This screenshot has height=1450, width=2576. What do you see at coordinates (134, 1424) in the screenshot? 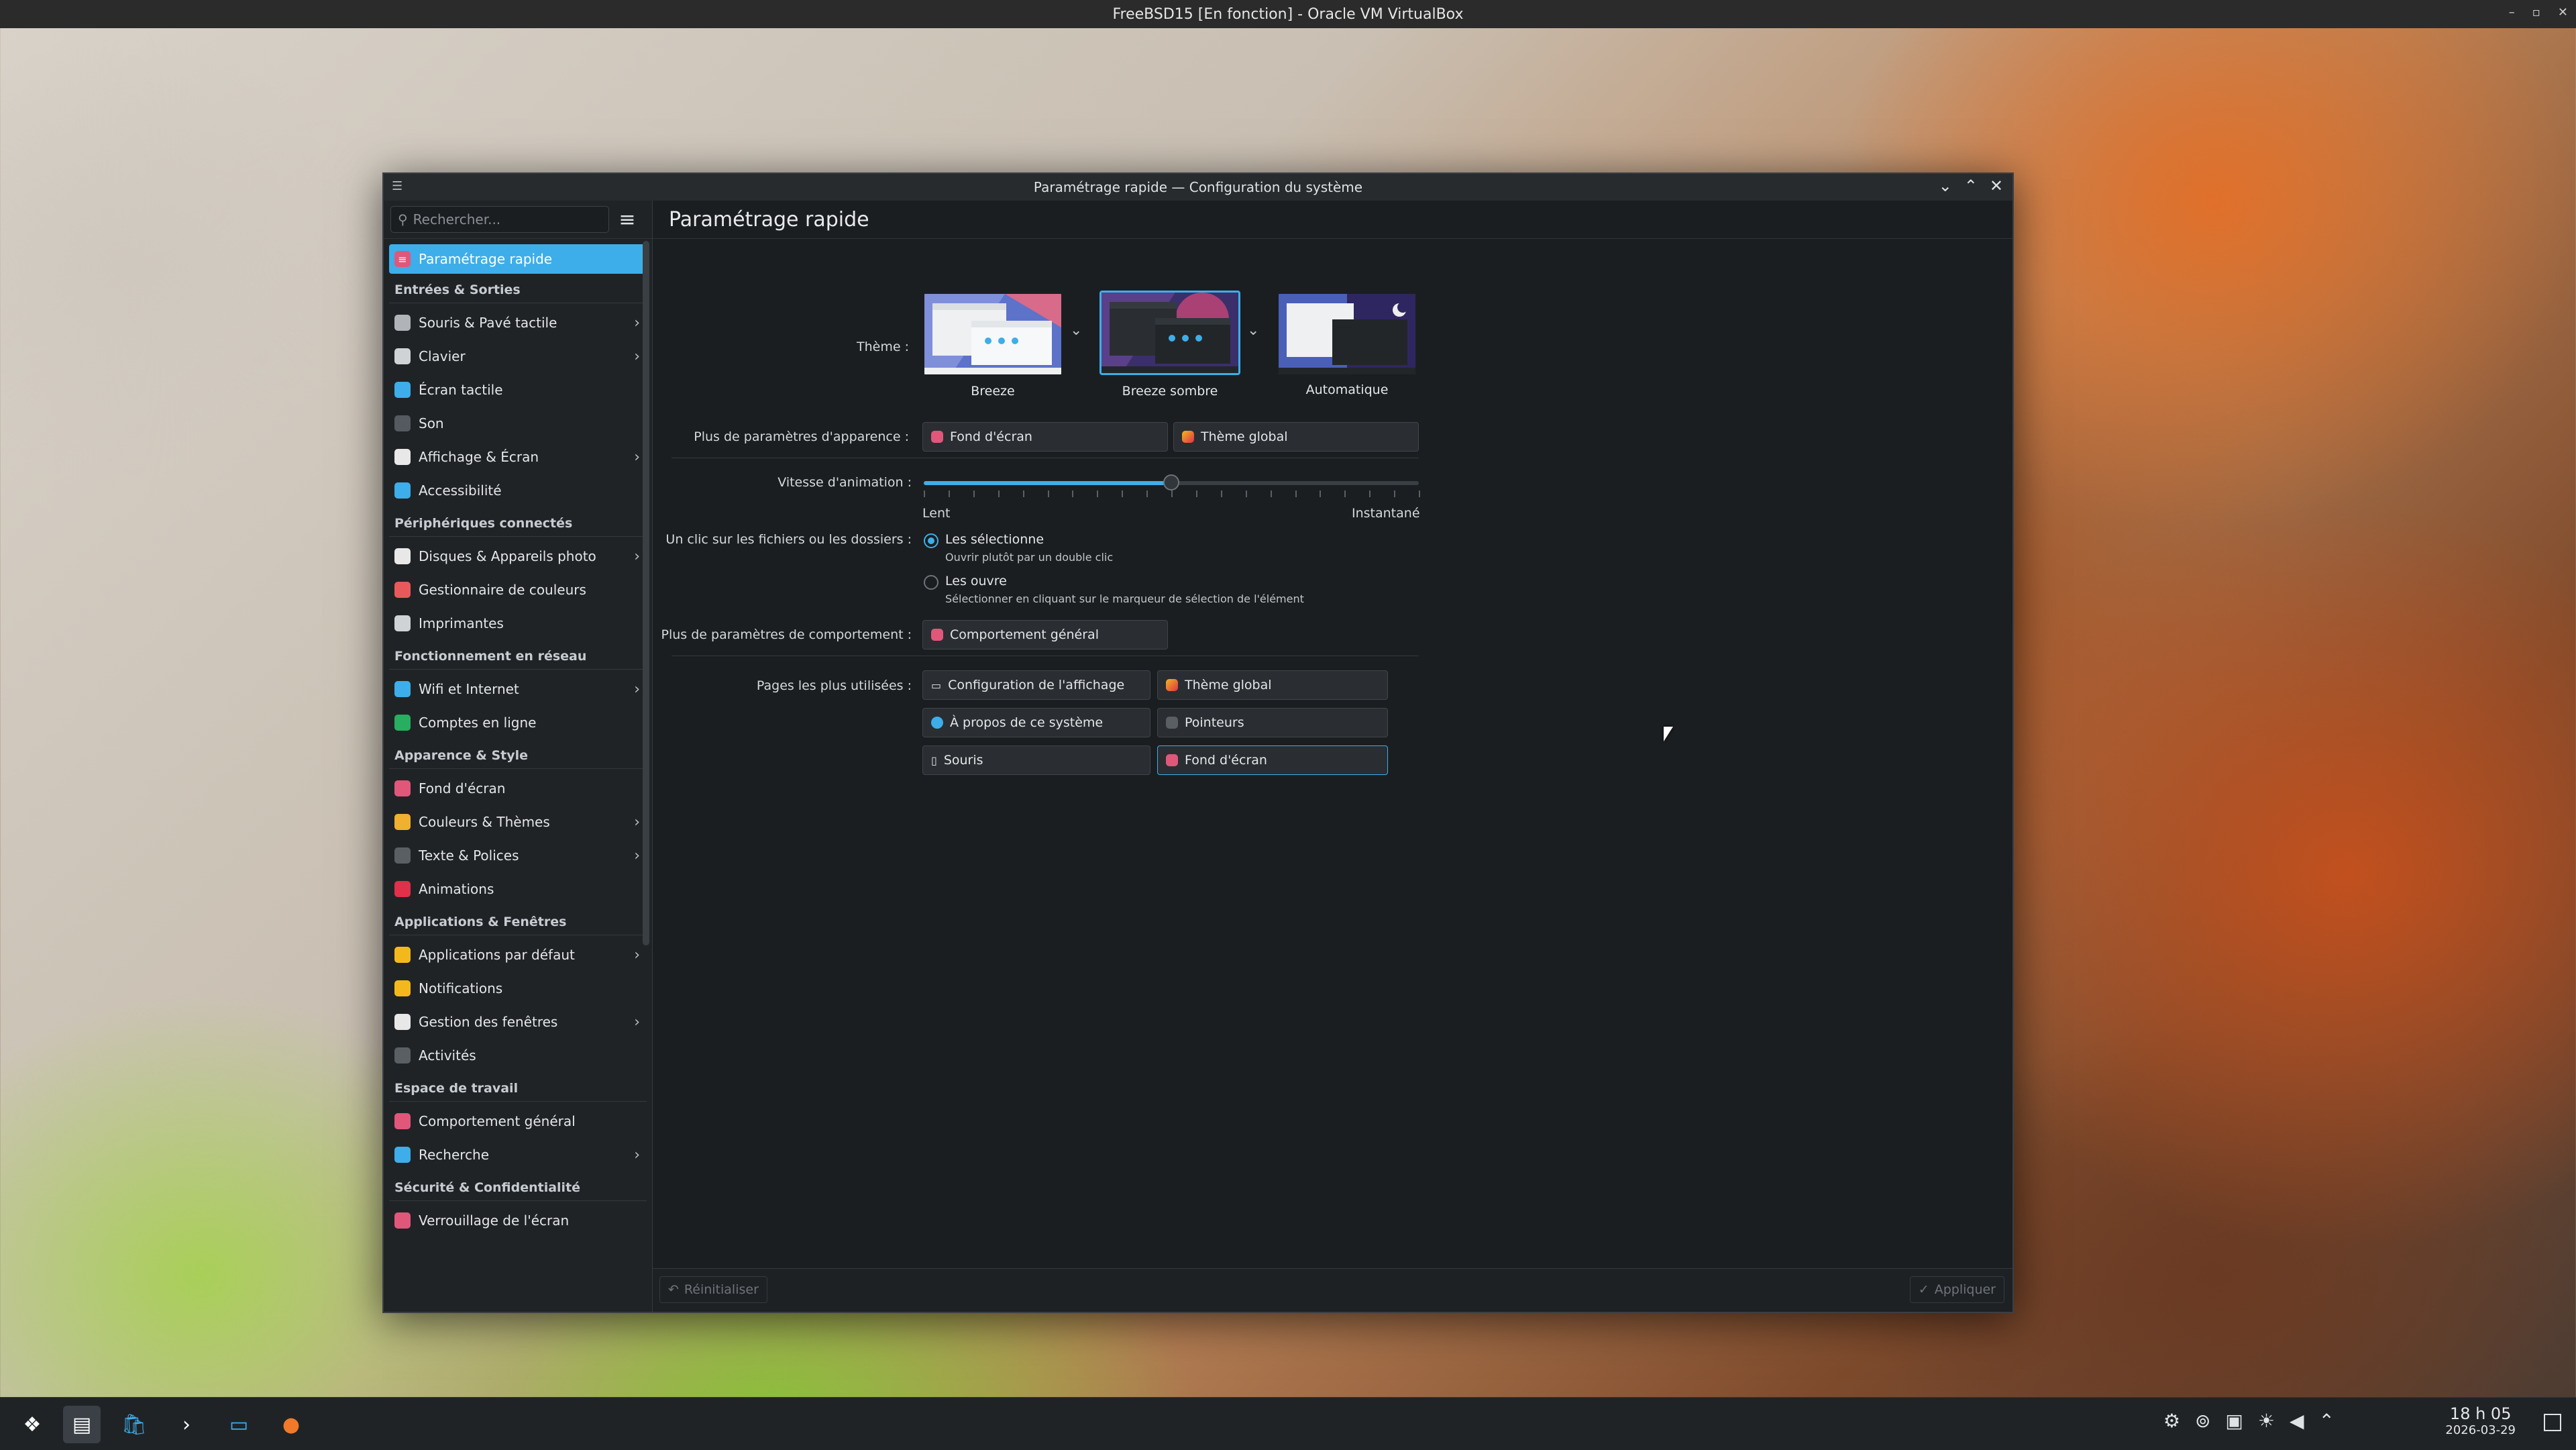
I see `discover-icon: 🛍` at bounding box center [134, 1424].